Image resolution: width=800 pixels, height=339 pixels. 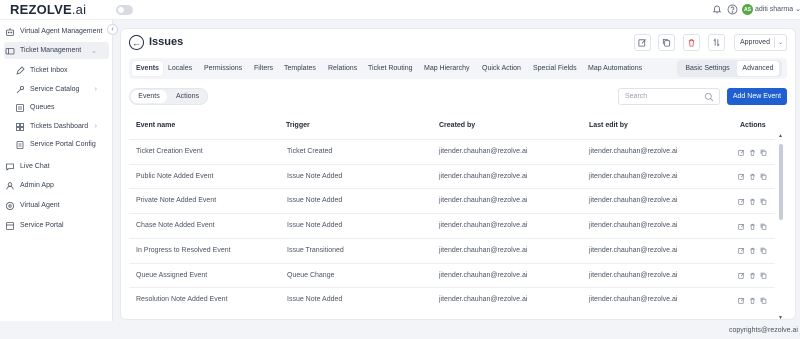 What do you see at coordinates (760, 42) in the screenshot?
I see `status-dropdown: Approved ⌄` at bounding box center [760, 42].